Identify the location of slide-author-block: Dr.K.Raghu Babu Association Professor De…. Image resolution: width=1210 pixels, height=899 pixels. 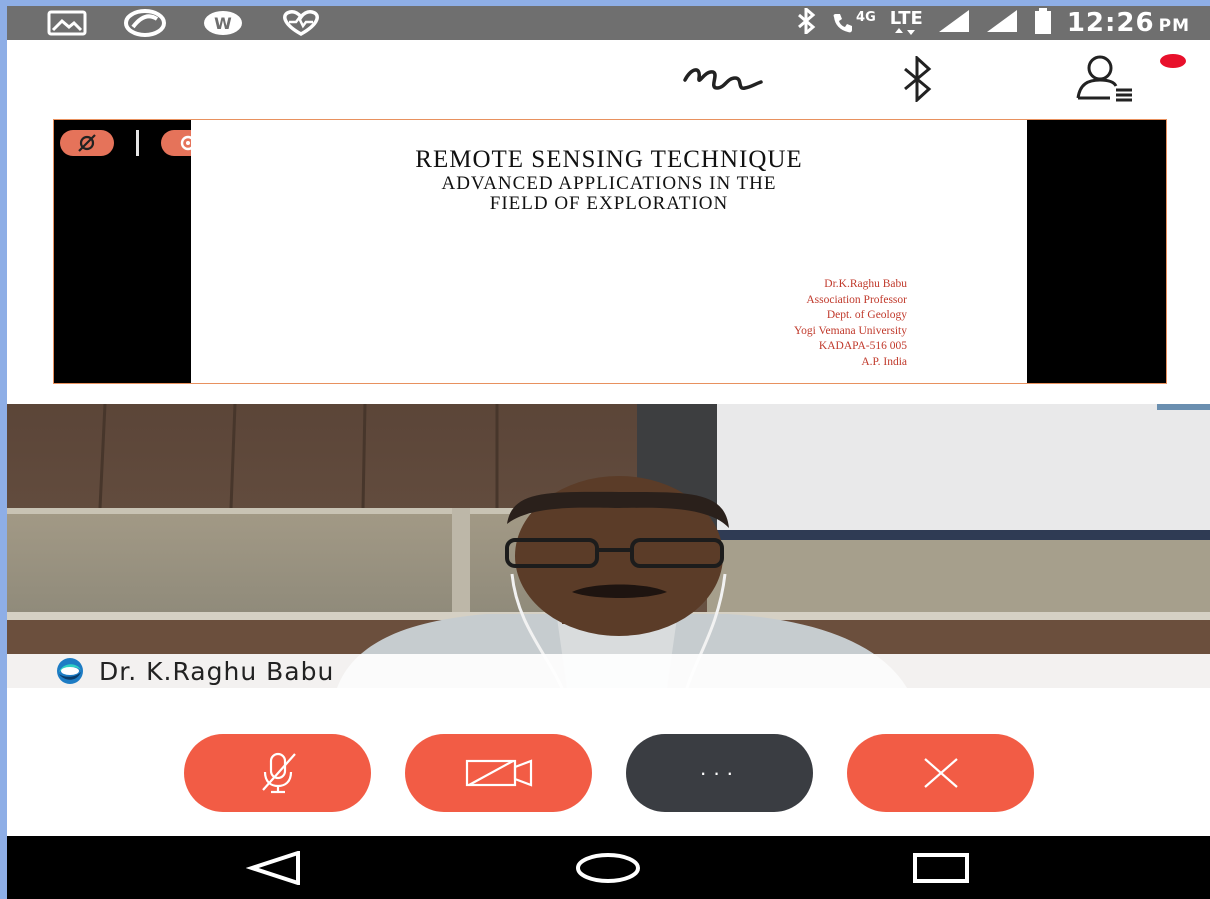
(850, 324).